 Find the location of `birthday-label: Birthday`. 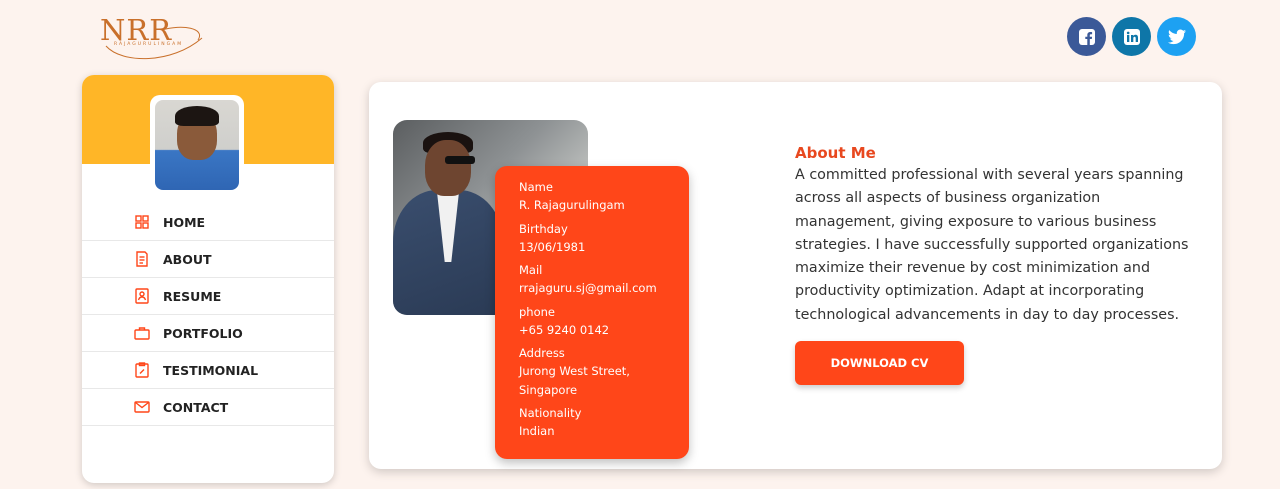

birthday-label: Birthday is located at coordinates (543, 228).